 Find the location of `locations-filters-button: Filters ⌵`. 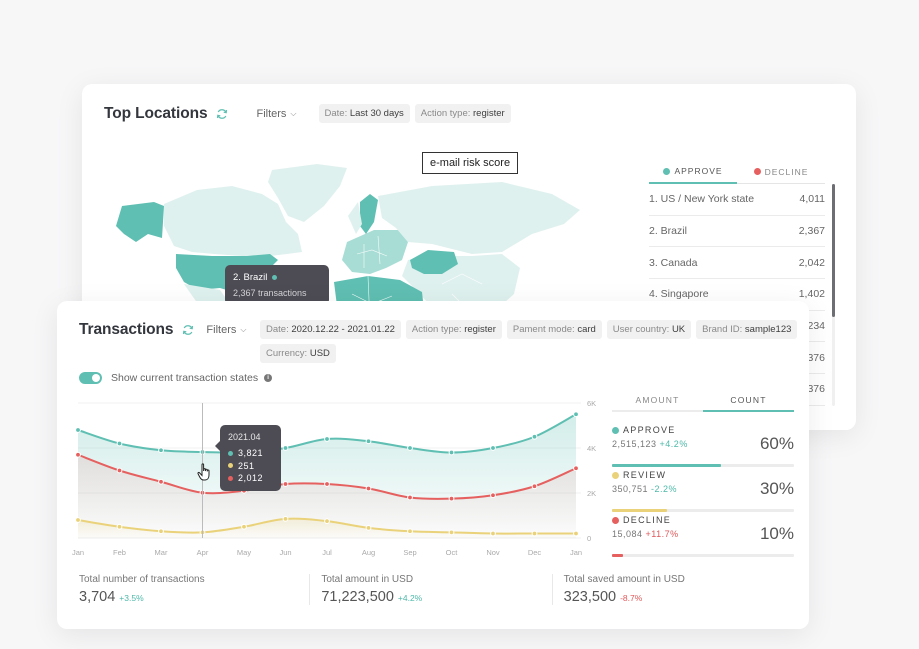

locations-filters-button: Filters ⌵ is located at coordinates (276, 114).